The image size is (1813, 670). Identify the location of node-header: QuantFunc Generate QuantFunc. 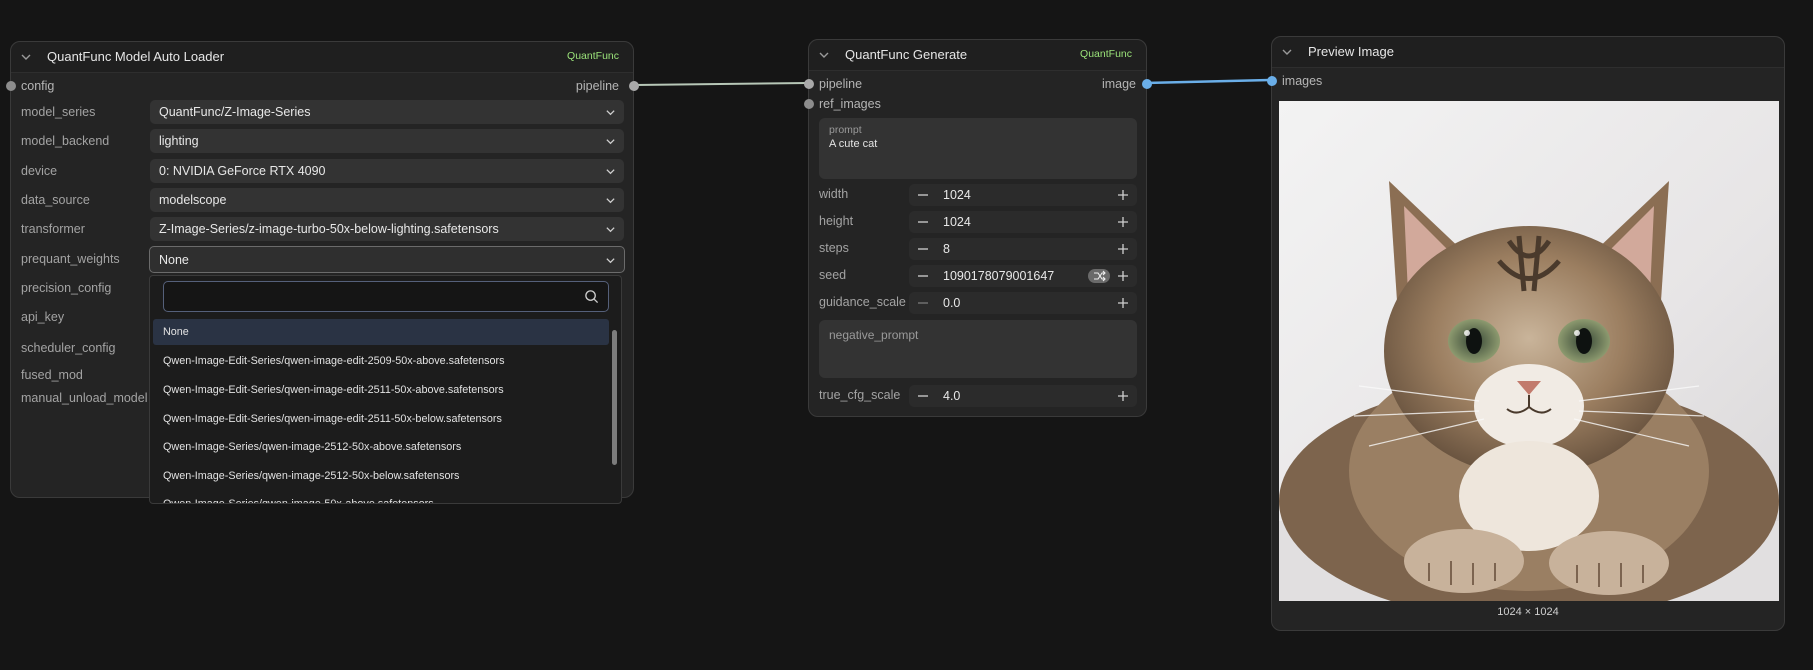
(977, 55).